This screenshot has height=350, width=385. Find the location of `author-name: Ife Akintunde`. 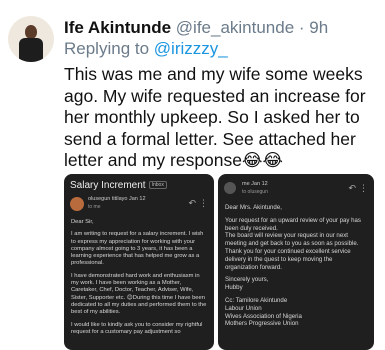

author-name: Ife Akintunde is located at coordinates (117, 27).